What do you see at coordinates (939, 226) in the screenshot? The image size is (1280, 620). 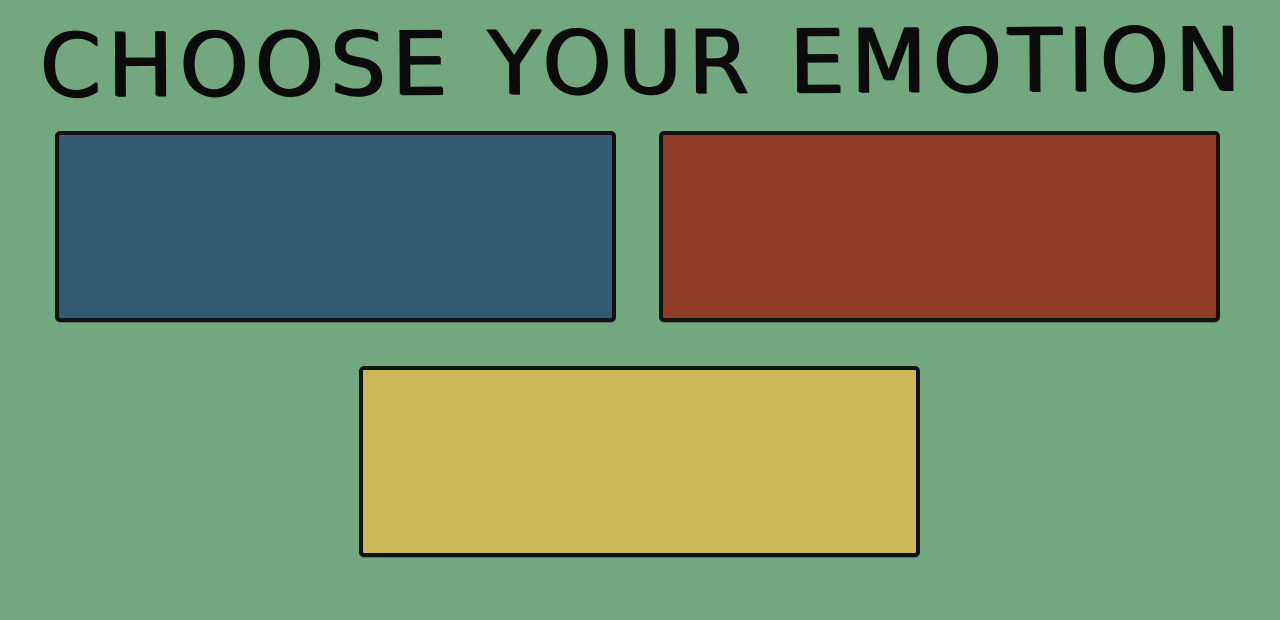 I see `emotion-button-red` at bounding box center [939, 226].